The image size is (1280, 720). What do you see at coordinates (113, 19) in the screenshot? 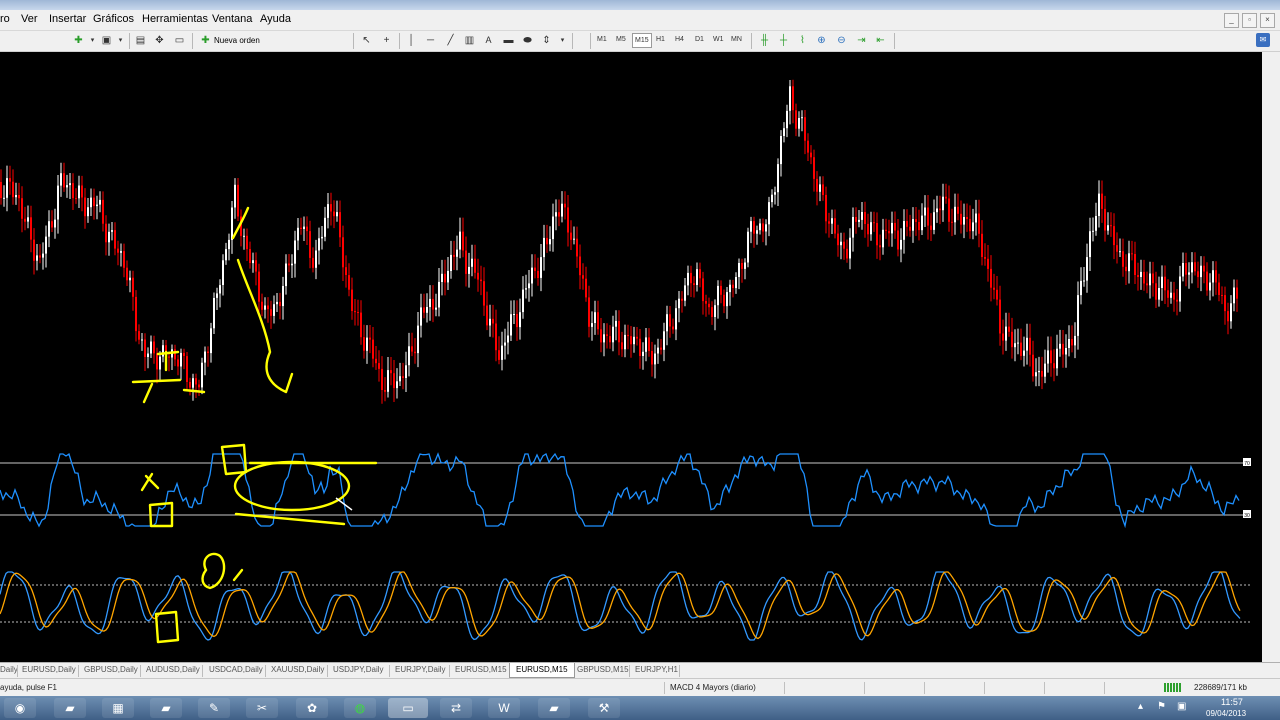
I see `menu-item-charts: Gráficos` at bounding box center [113, 19].